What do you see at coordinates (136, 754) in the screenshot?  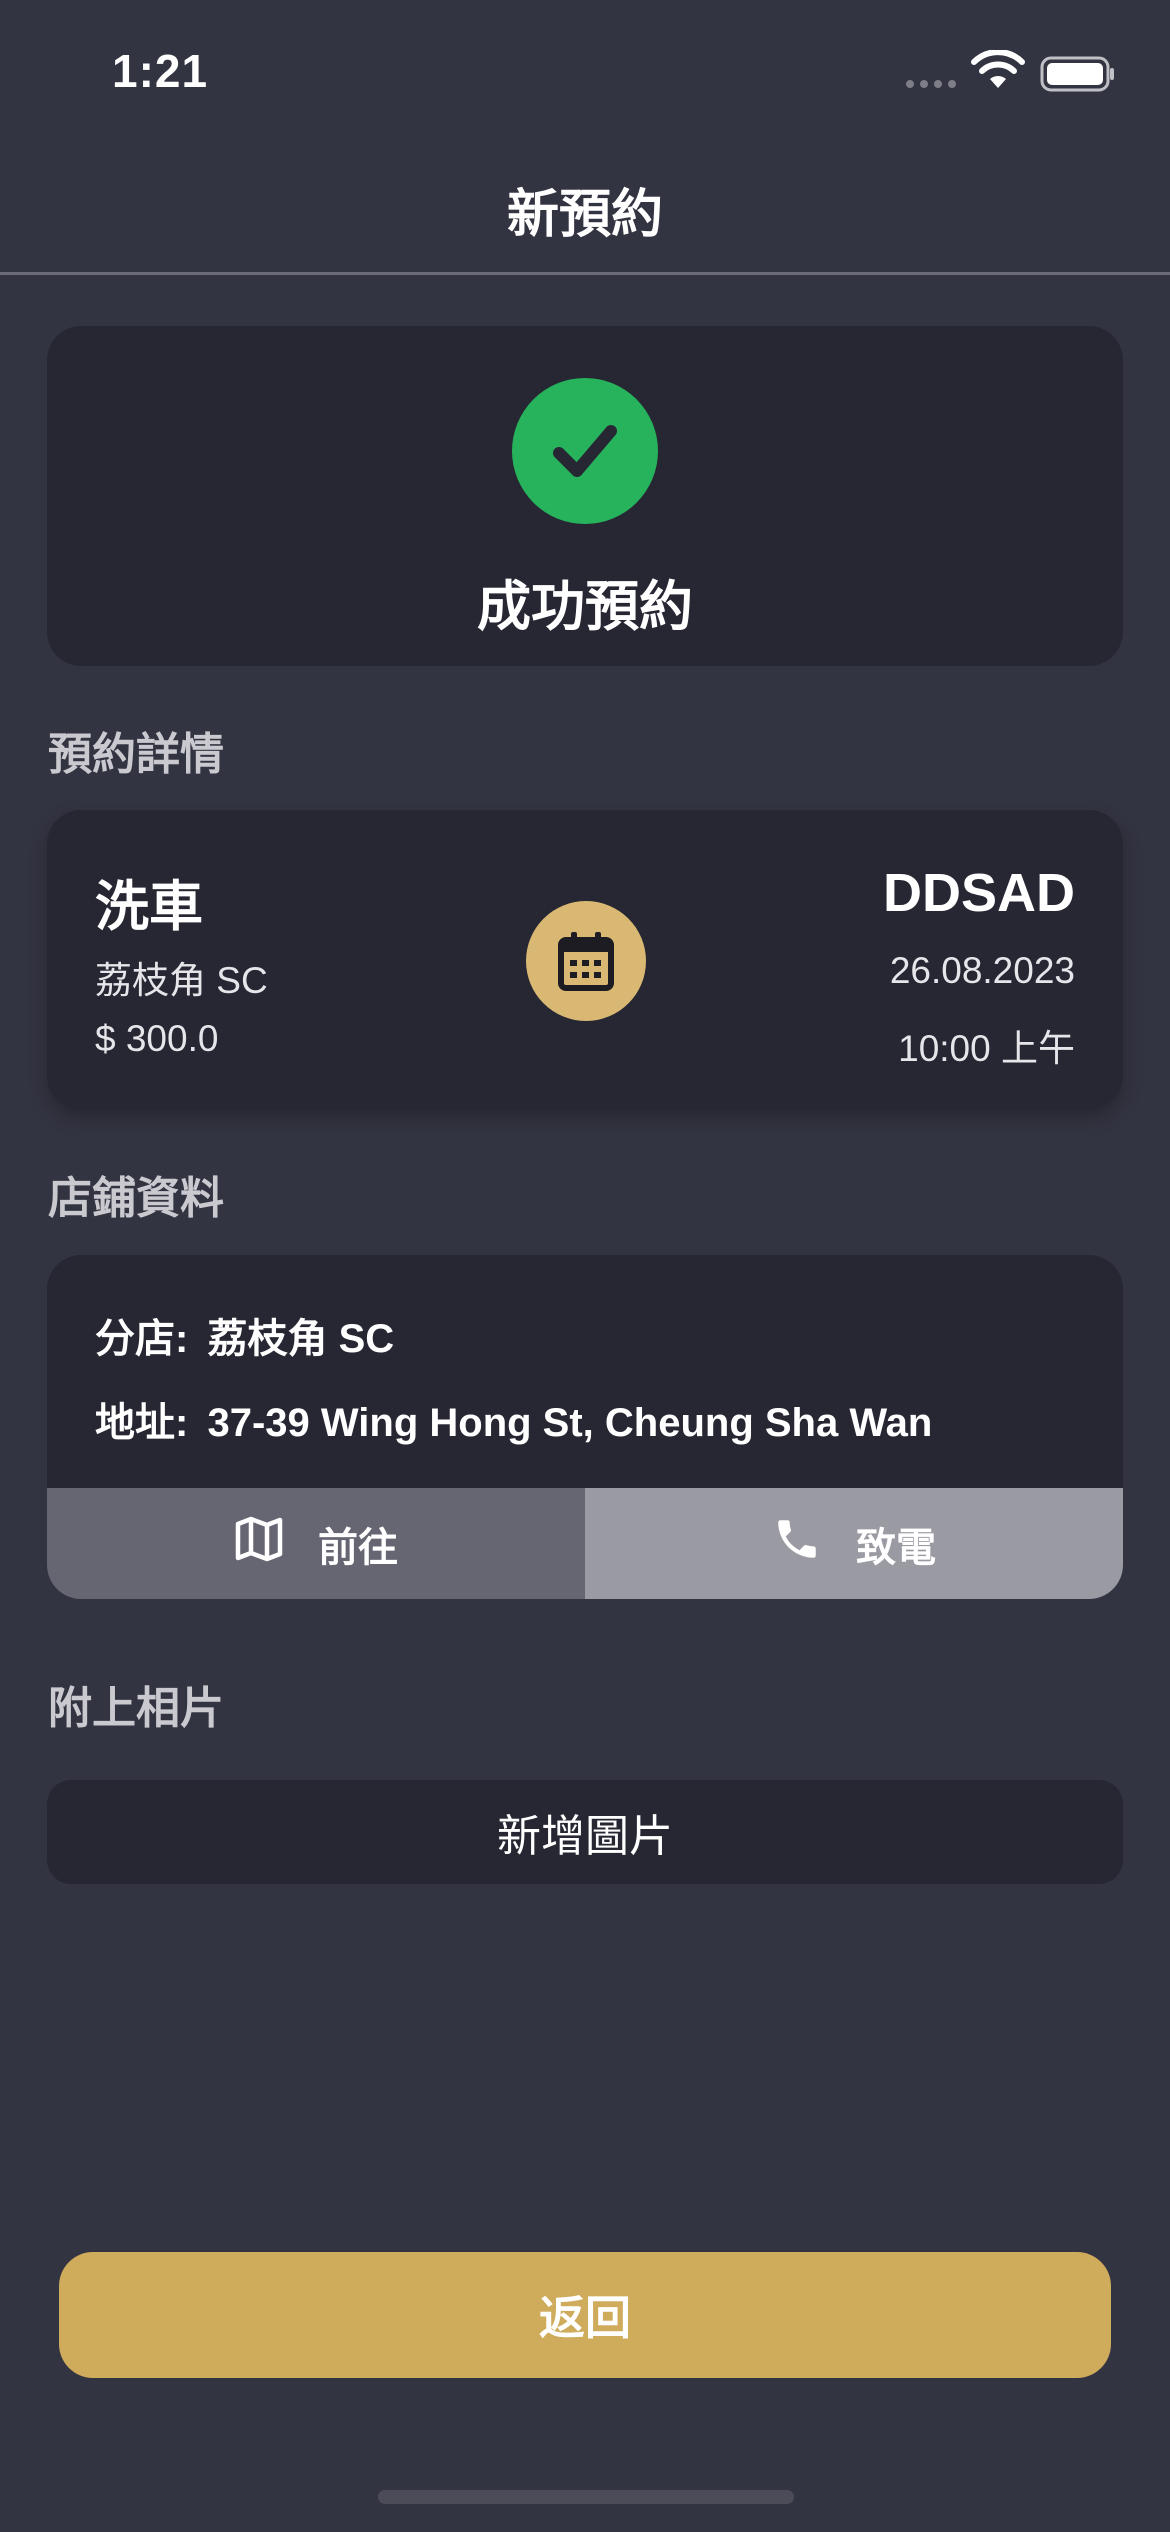 I see `booking-details-heading: 預約詳情` at bounding box center [136, 754].